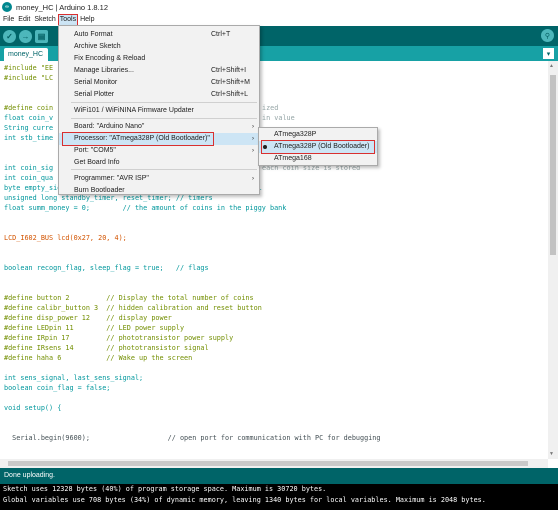  I want to click on menu-item-label: Serial Plotter, so click(94, 94).